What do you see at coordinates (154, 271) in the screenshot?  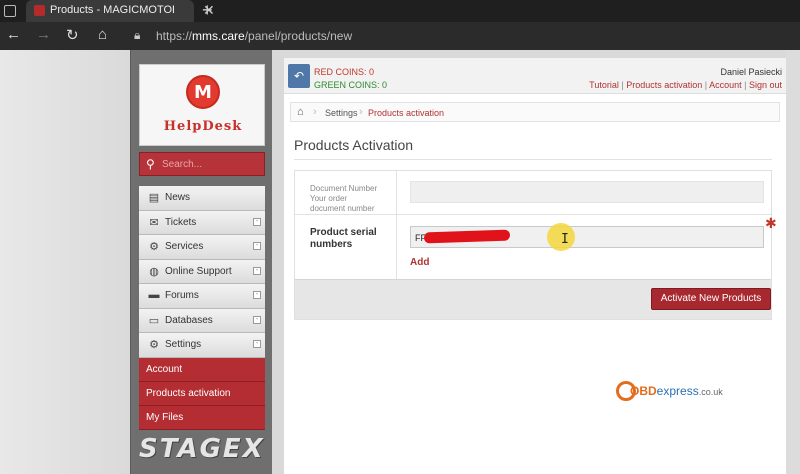 I see `globe-icon: ◍` at bounding box center [154, 271].